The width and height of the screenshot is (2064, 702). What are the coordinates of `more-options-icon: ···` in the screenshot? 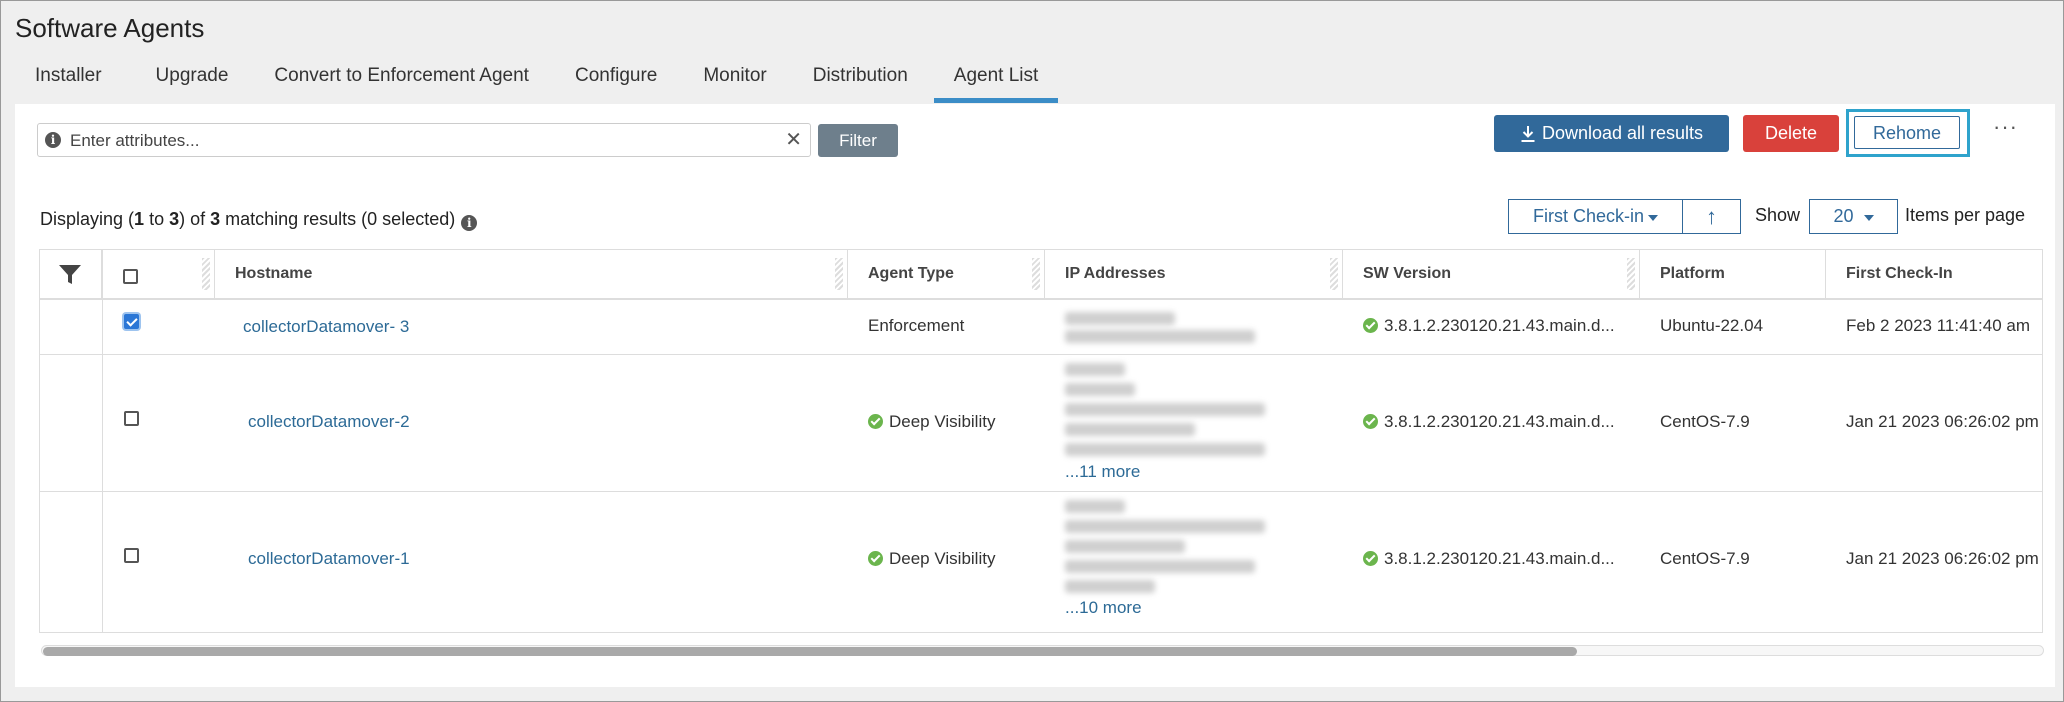 It's located at (2005, 127).